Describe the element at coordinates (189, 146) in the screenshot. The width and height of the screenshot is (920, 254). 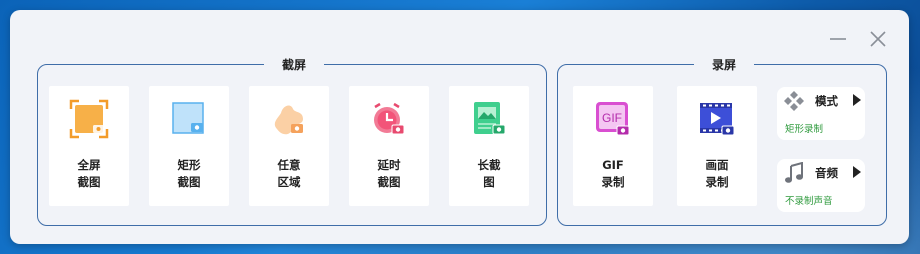
I see `rectangle-capture-button: 矩形 截图` at that location.